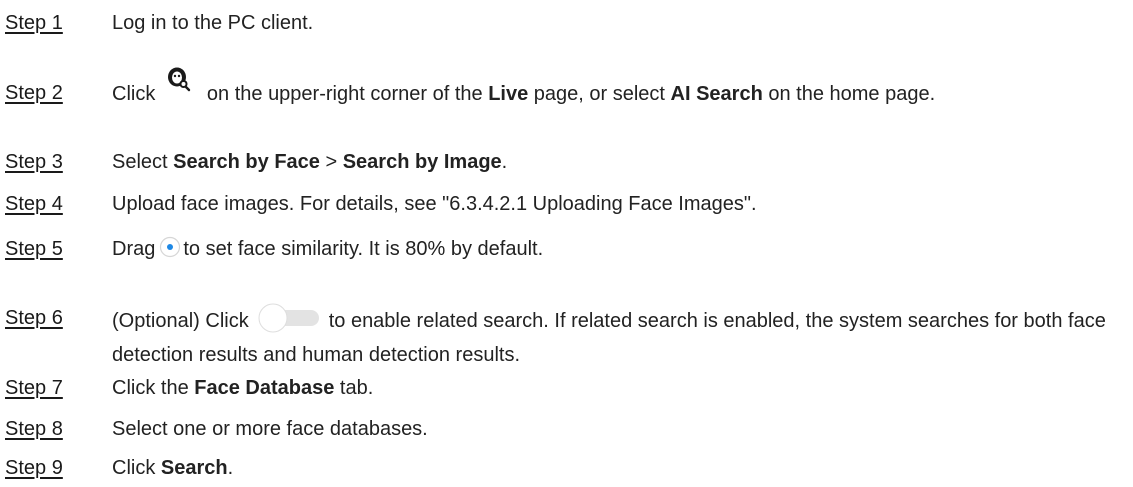 The width and height of the screenshot is (1133, 487). What do you see at coordinates (34, 388) in the screenshot?
I see `step-label: Step 7` at bounding box center [34, 388].